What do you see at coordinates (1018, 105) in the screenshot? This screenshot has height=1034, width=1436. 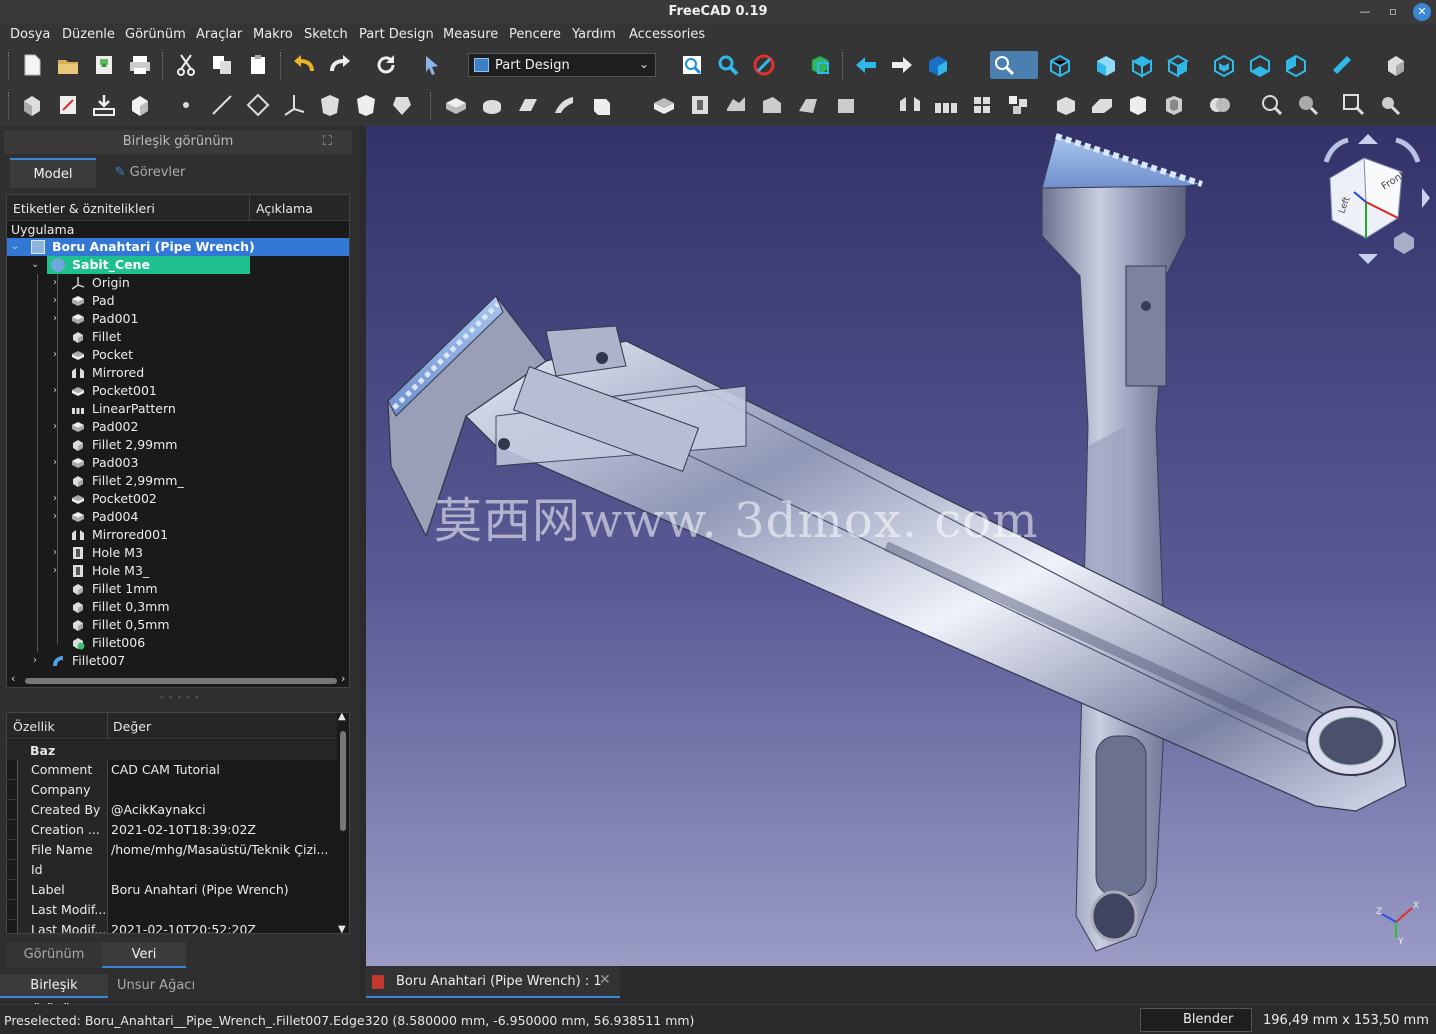 I see `multi-transform-icon` at bounding box center [1018, 105].